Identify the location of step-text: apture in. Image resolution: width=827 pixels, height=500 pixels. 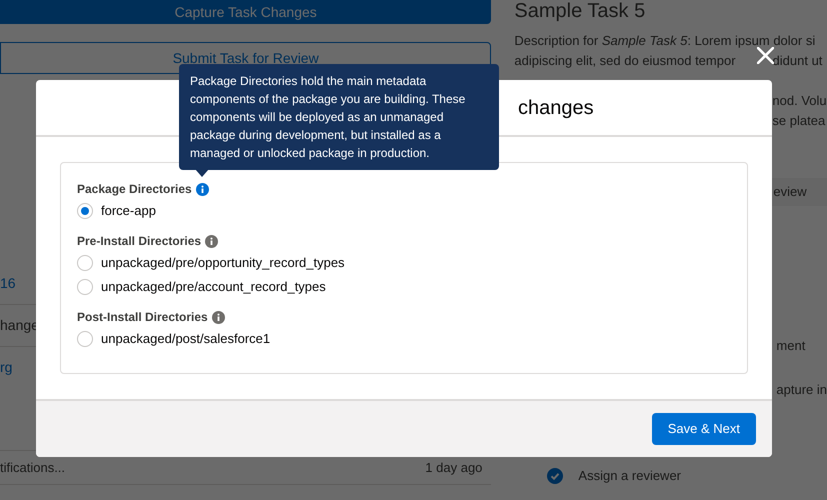
(801, 390).